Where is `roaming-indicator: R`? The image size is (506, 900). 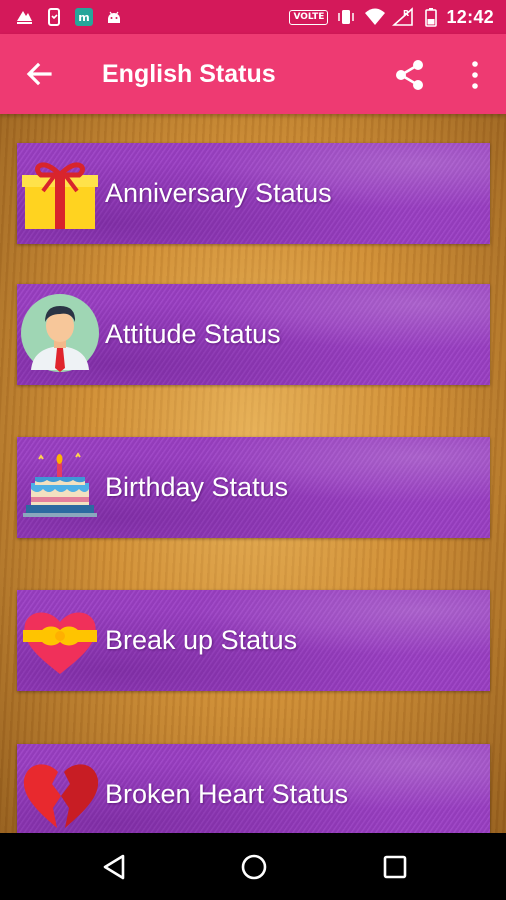
roaming-indicator: R is located at coordinates (406, 13).